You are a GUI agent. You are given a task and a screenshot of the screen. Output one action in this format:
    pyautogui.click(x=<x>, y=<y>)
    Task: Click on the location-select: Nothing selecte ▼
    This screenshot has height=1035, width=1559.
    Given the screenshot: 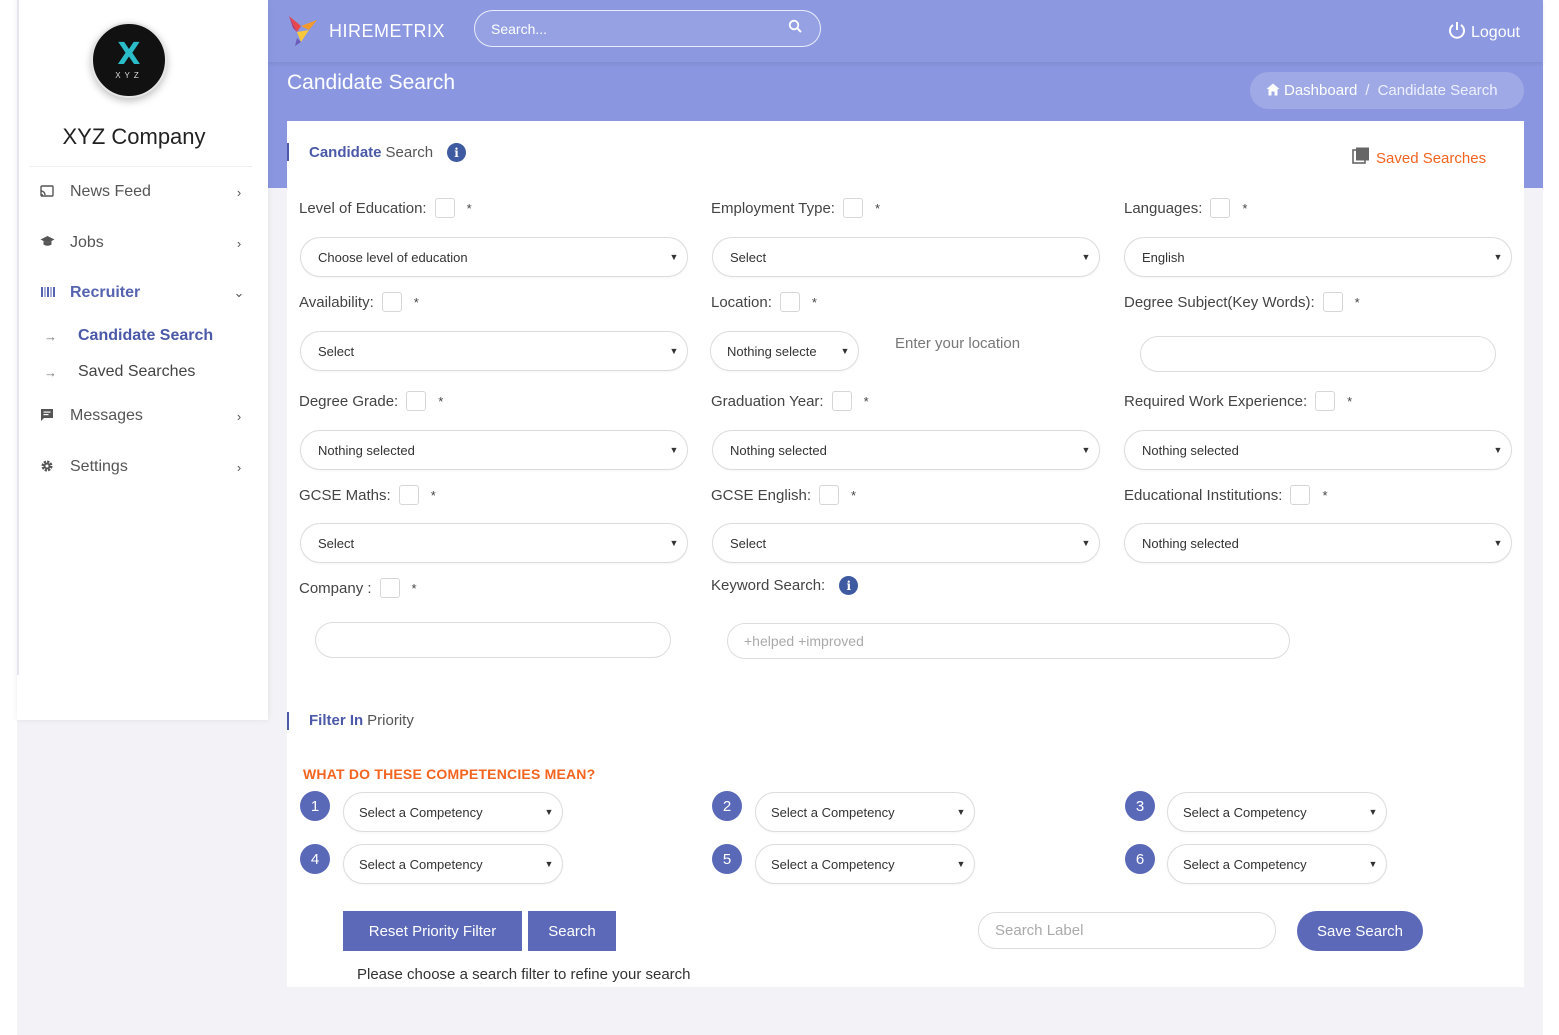 What is the action you would take?
    pyautogui.click(x=784, y=351)
    